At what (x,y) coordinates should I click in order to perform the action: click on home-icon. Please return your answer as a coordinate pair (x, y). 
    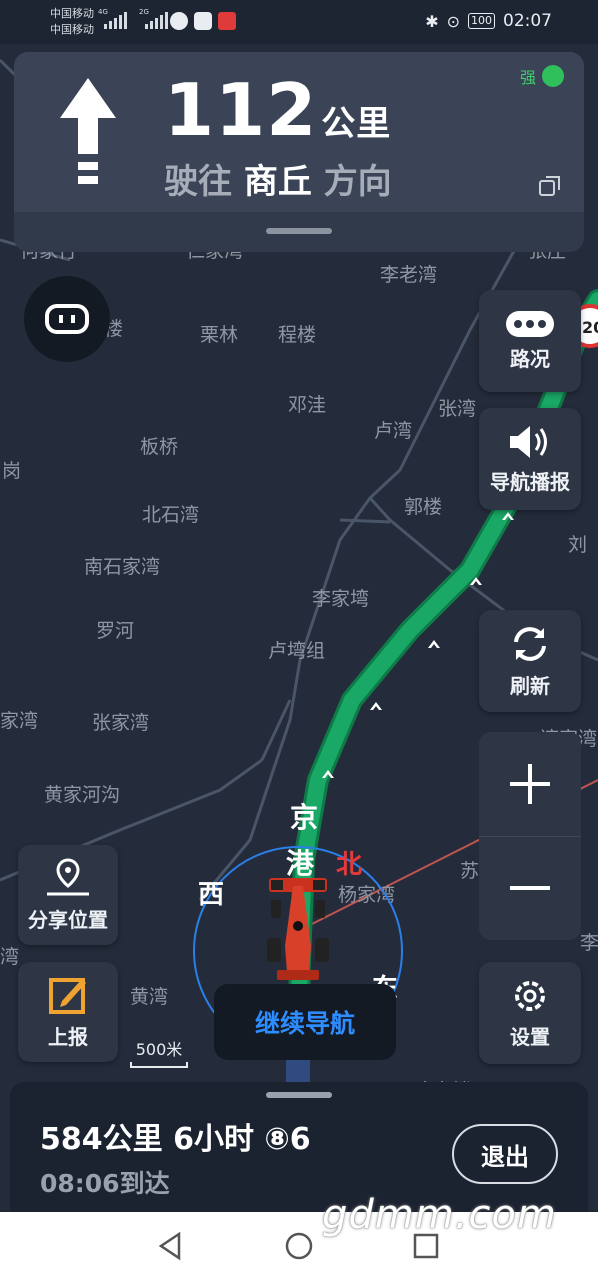
    Looking at the image, I should click on (299, 1246).